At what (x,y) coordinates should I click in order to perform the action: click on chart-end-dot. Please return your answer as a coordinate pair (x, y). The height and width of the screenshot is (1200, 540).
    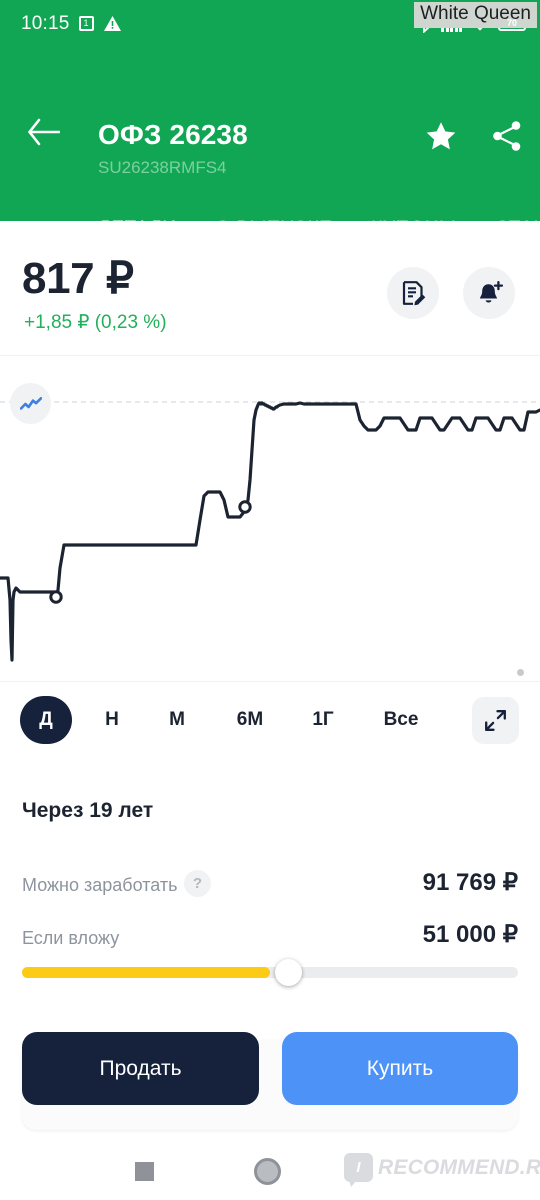
    Looking at the image, I should click on (520, 672).